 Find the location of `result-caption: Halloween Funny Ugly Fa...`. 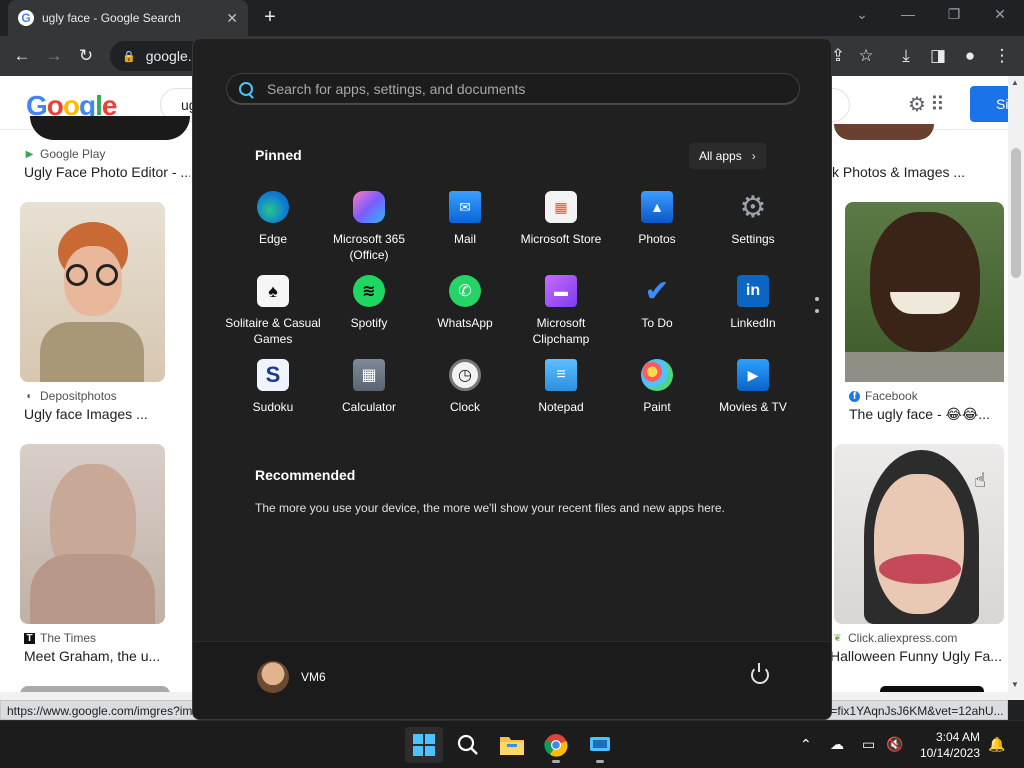

result-caption: Halloween Funny Ugly Fa... is located at coordinates (919, 656).